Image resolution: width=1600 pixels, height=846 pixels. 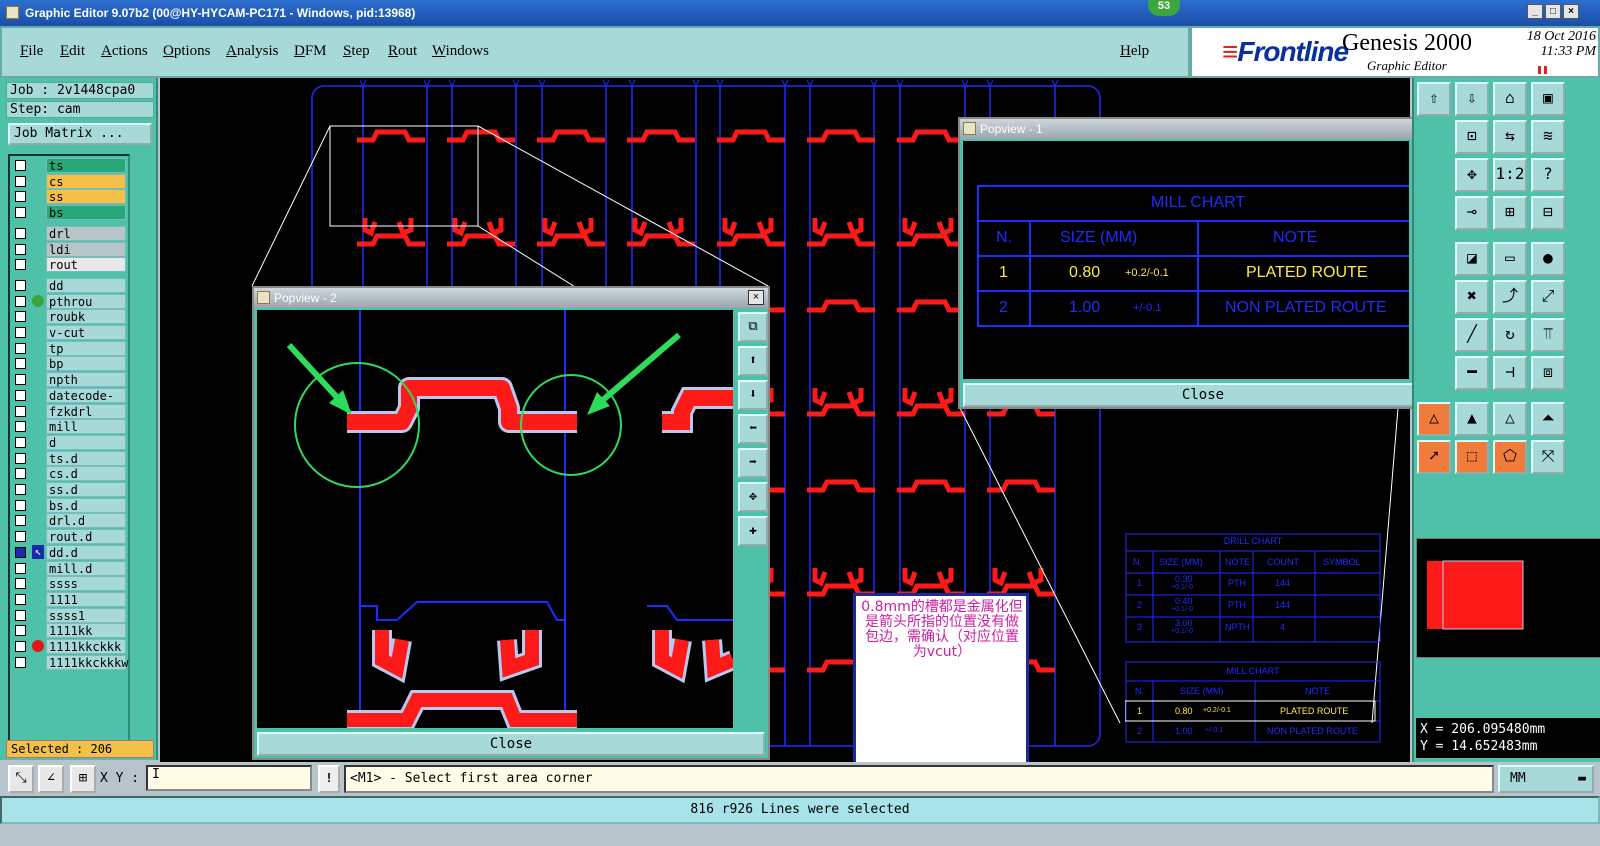 I want to click on layer-row: cs, so click(x=70, y=181).